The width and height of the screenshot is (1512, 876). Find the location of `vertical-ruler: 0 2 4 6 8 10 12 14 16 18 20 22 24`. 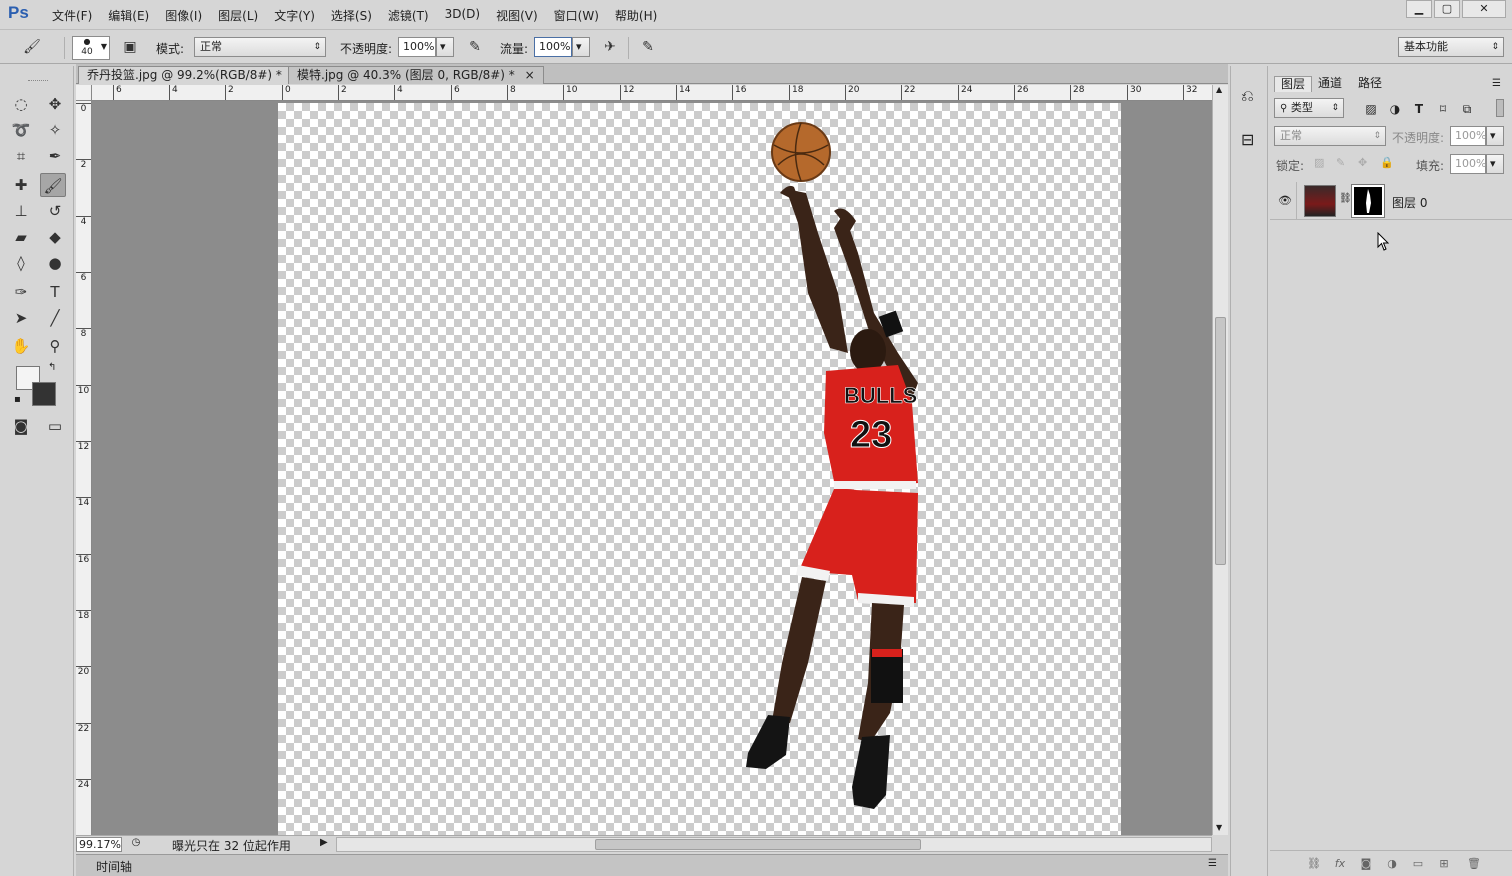

vertical-ruler: 0 2 4 6 8 10 12 14 16 18 20 22 24 is located at coordinates (84, 468).